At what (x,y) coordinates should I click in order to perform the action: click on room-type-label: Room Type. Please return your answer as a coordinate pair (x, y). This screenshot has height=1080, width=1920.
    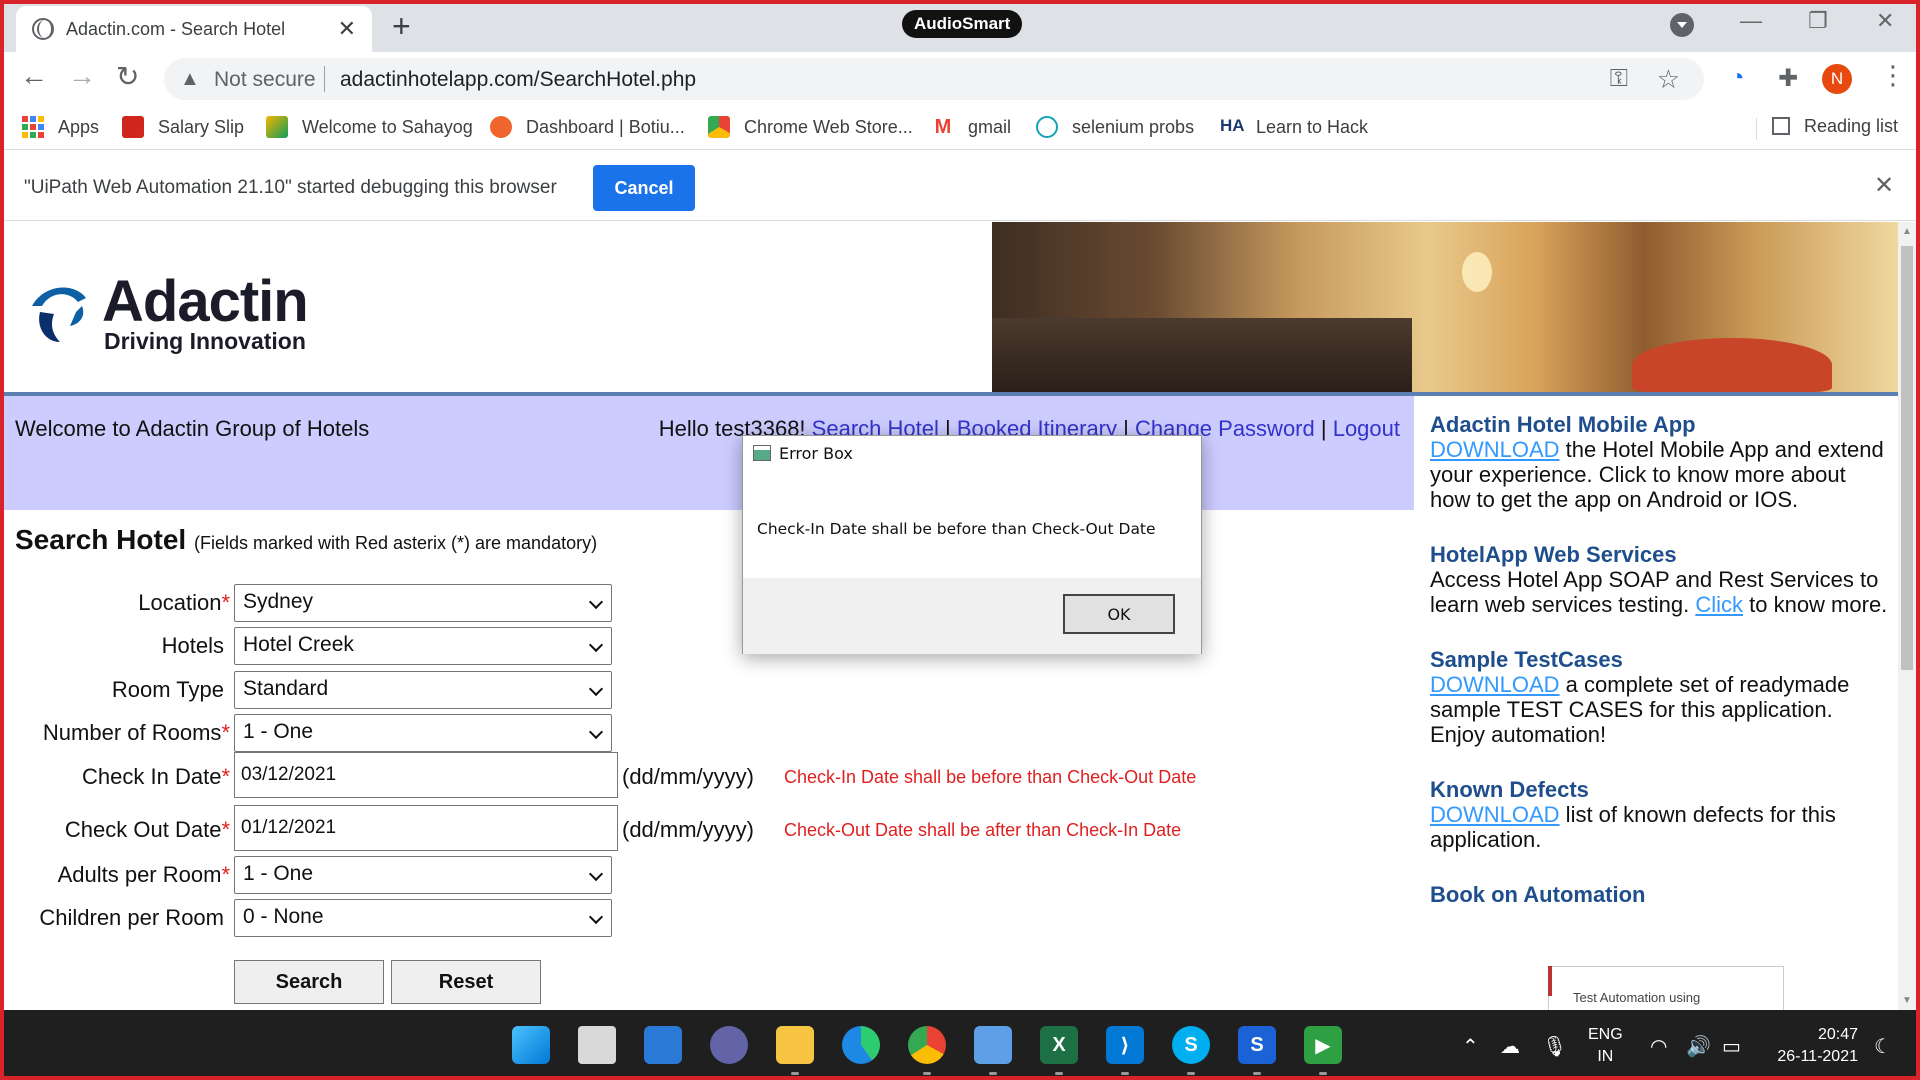
    Looking at the image, I should click on (167, 689).